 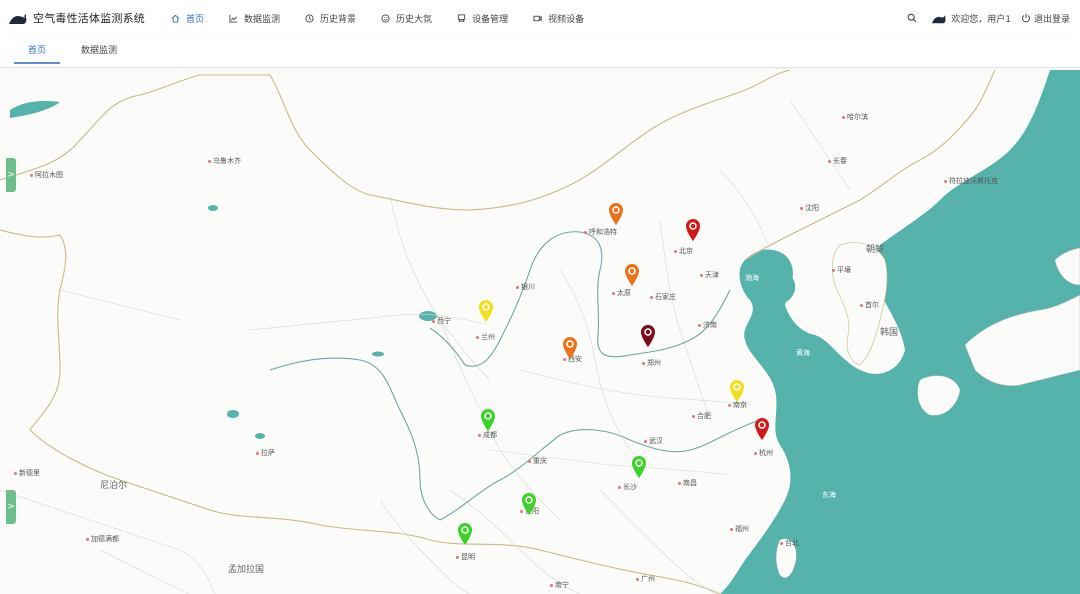 What do you see at coordinates (441, 321) in the screenshot?
I see `city-label-xining: 西宁` at bounding box center [441, 321].